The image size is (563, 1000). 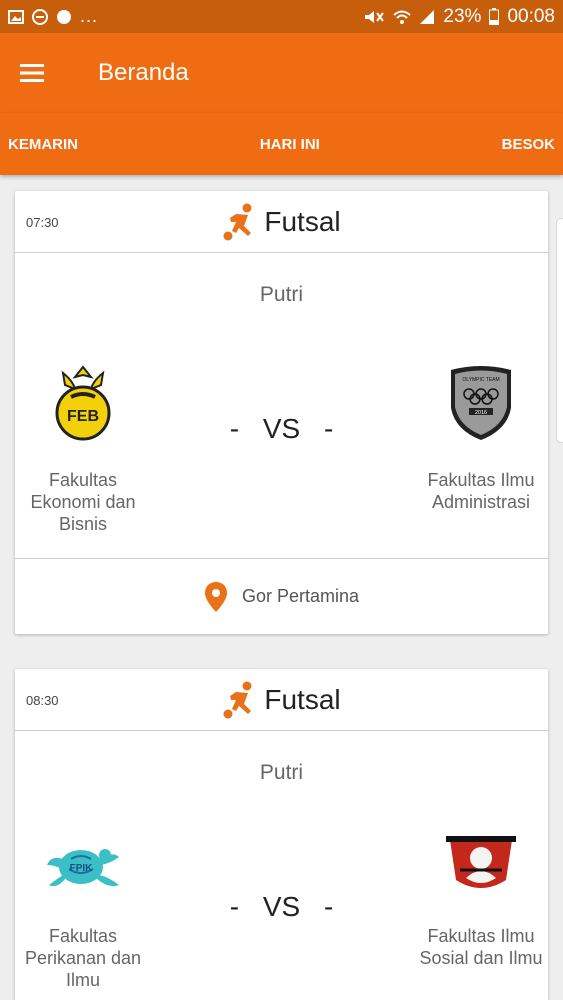 What do you see at coordinates (64, 16) in the screenshot?
I see `chat-notification-icon` at bounding box center [64, 16].